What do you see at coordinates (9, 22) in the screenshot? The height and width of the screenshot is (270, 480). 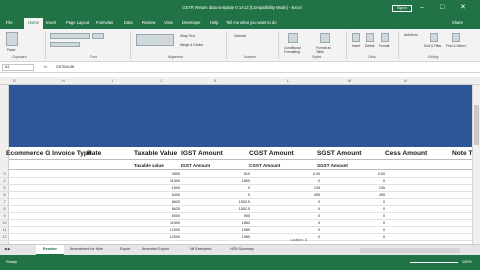 I see `tab-file: File` at bounding box center [9, 22].